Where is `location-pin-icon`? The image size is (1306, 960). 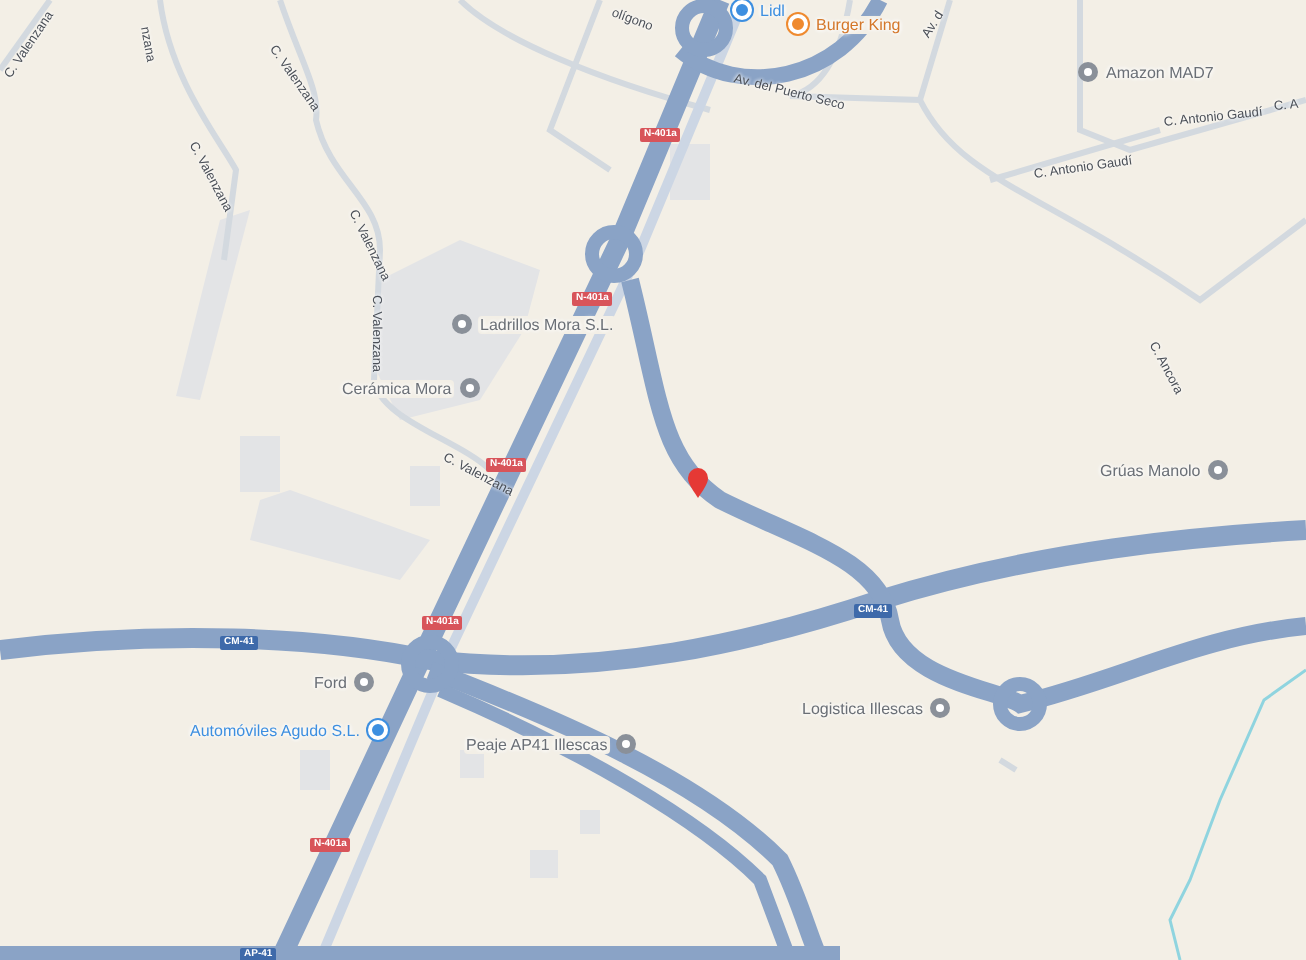 location-pin-icon is located at coordinates (698, 483).